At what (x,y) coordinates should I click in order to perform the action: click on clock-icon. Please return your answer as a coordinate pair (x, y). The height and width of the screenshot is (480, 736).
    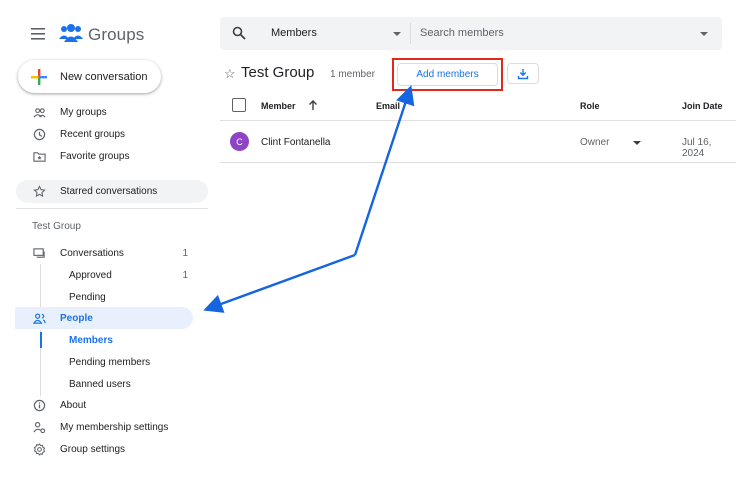
    Looking at the image, I should click on (39, 134).